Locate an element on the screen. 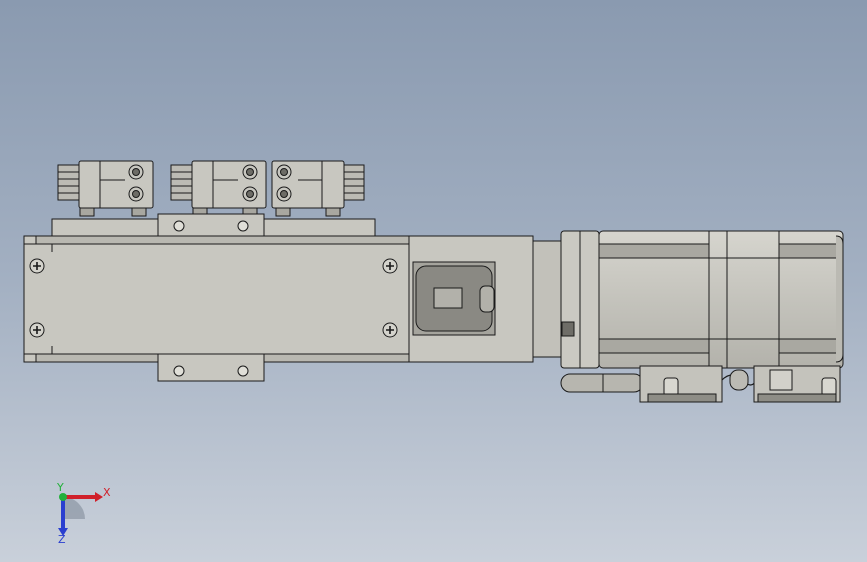 The image size is (867, 562). coupling-housing is located at coordinates (471, 299).